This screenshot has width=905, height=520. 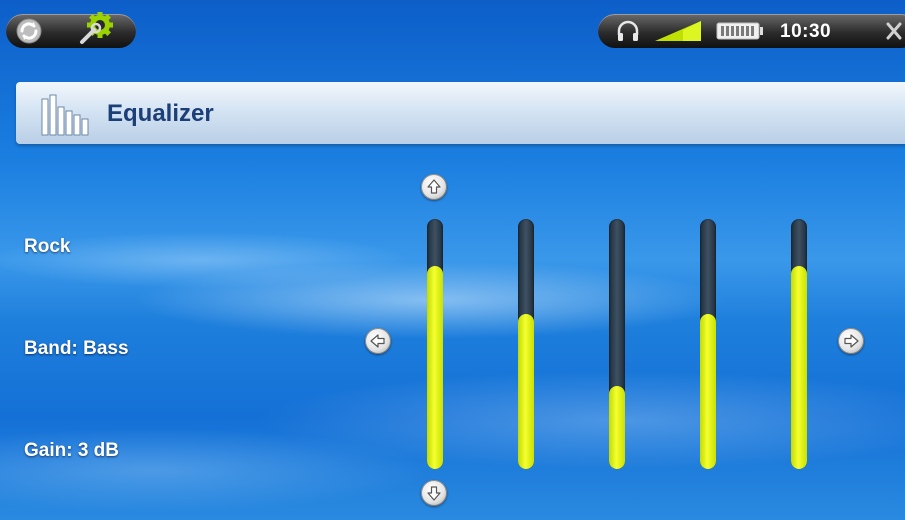 What do you see at coordinates (894, 31) in the screenshot?
I see `close-icon` at bounding box center [894, 31].